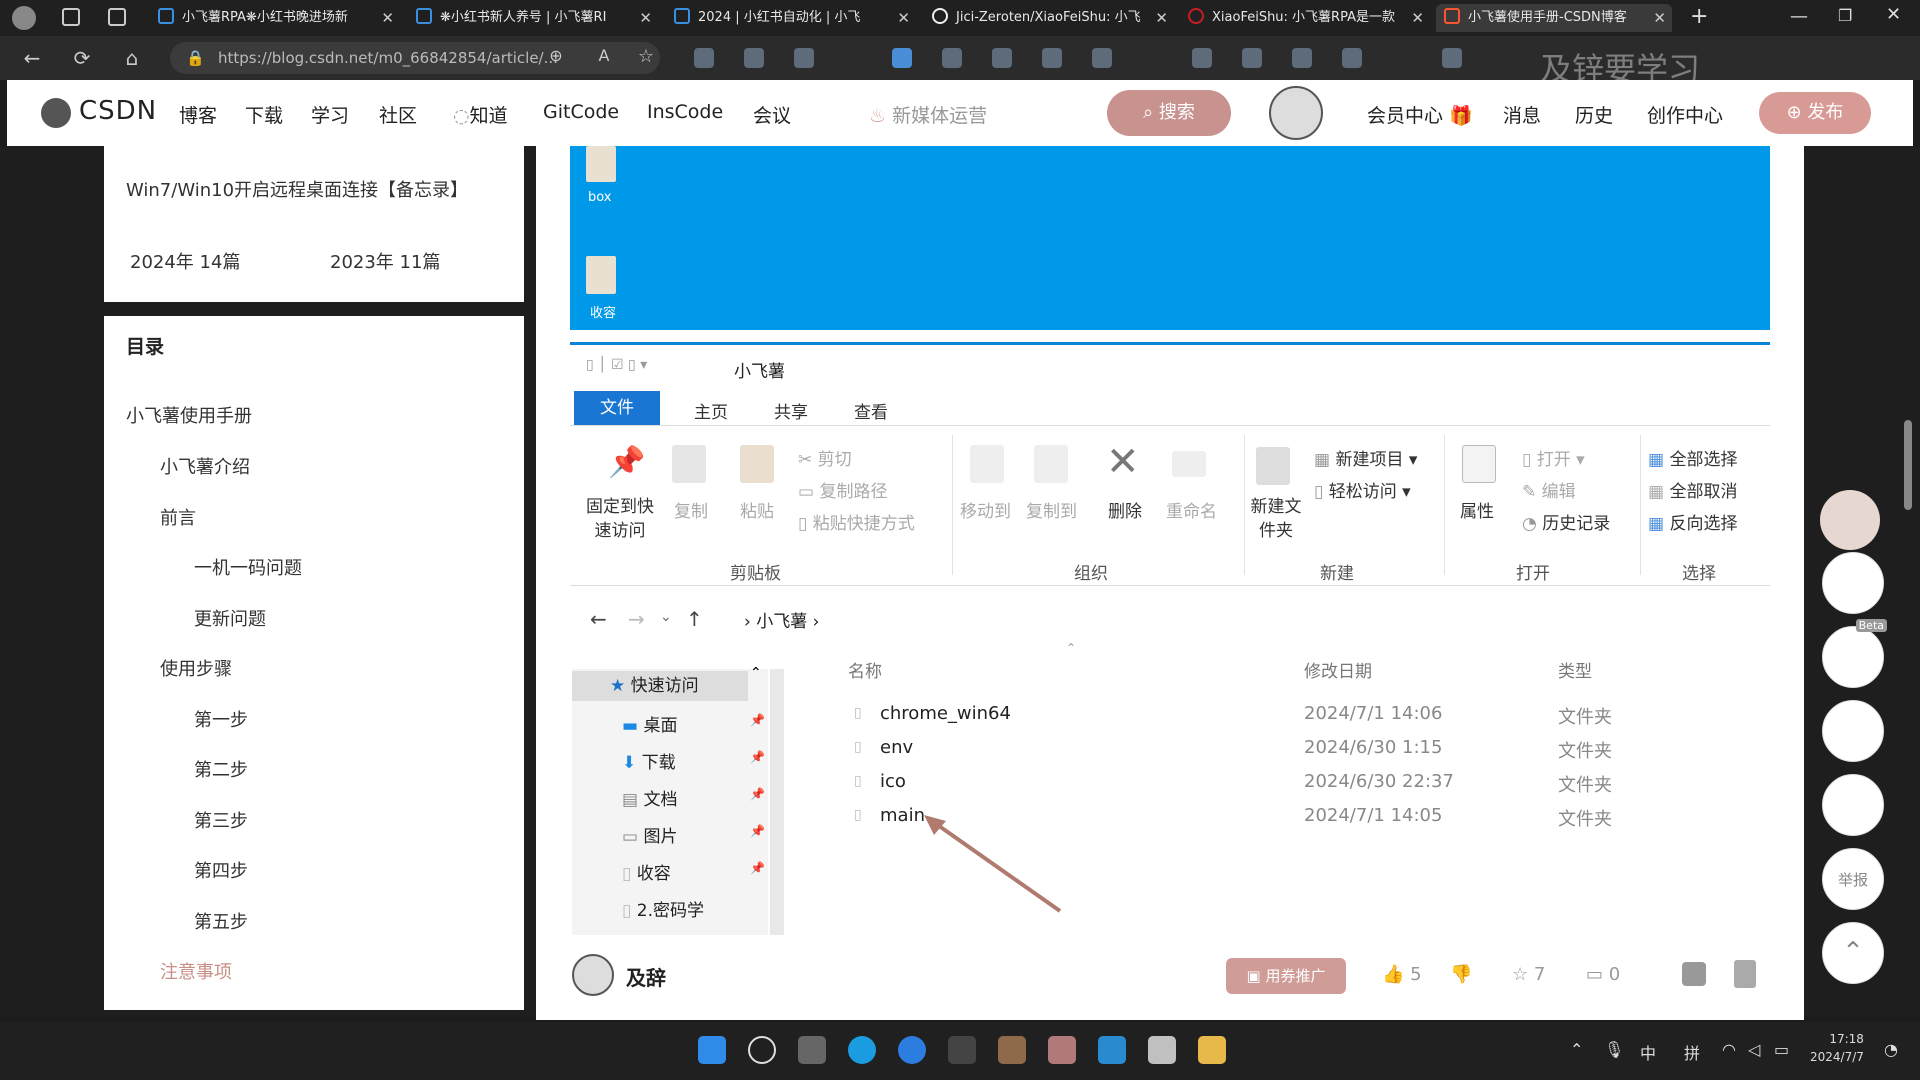 Image resolution: width=1920 pixels, height=1080 pixels. What do you see at coordinates (1754, 1049) in the screenshot?
I see `volume-icon: ◁` at bounding box center [1754, 1049].